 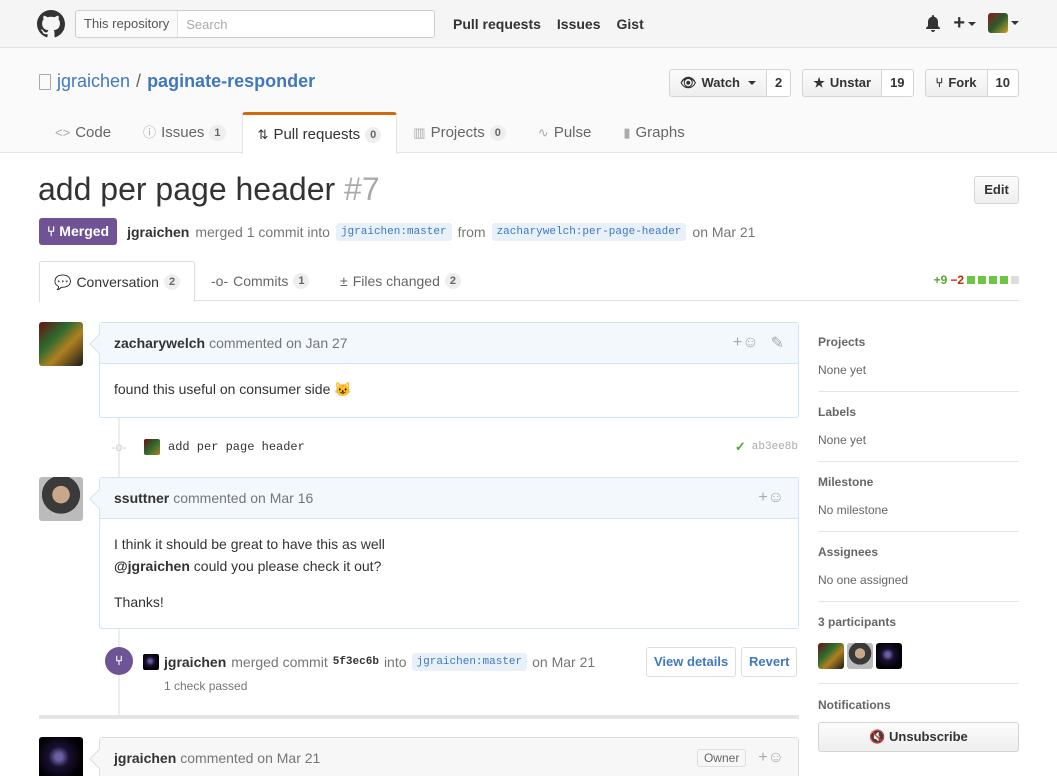 What do you see at coordinates (497, 24) in the screenshot?
I see `nav-pull-requests: Pull requests` at bounding box center [497, 24].